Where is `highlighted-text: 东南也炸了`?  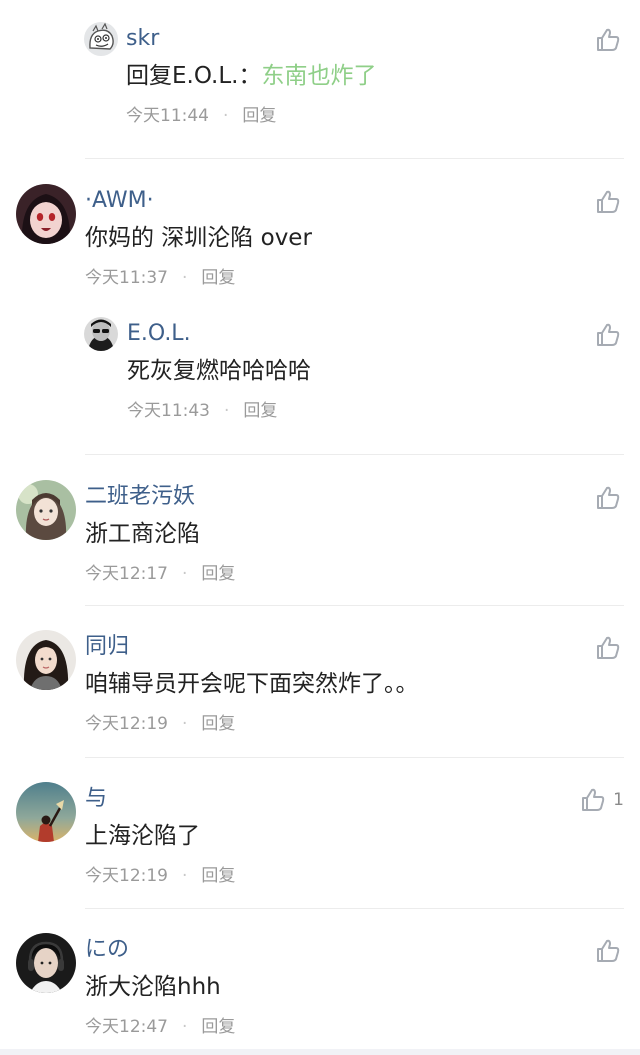
highlighted-text: 东南也炸了 is located at coordinates (319, 76).